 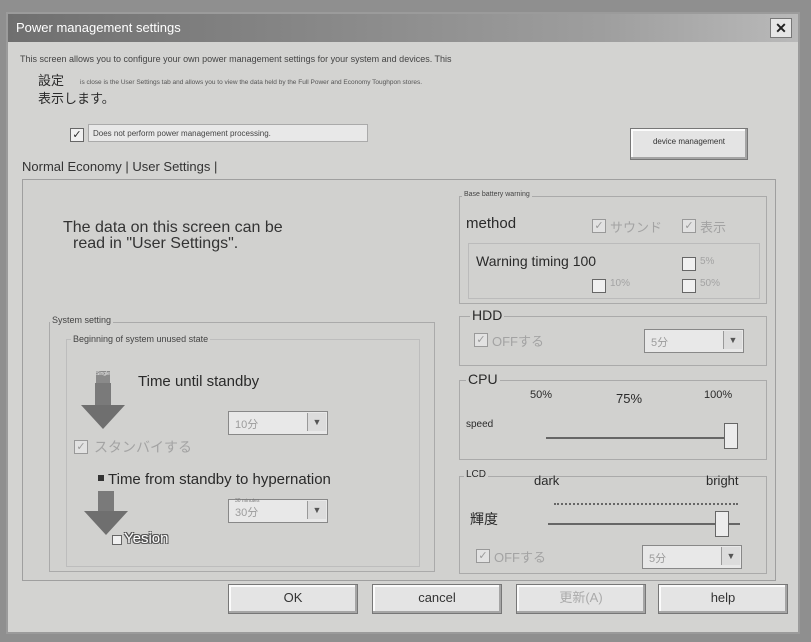 I want to click on lcd-select: 5分 ▼, so click(x=692, y=557).